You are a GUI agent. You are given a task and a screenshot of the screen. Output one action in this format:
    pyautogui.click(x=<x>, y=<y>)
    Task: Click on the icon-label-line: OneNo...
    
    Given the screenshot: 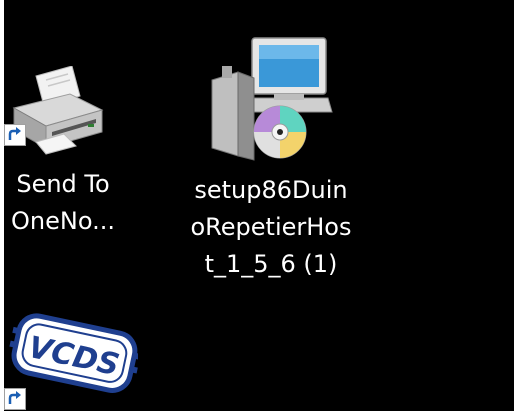 What is the action you would take?
    pyautogui.click(x=63, y=221)
    